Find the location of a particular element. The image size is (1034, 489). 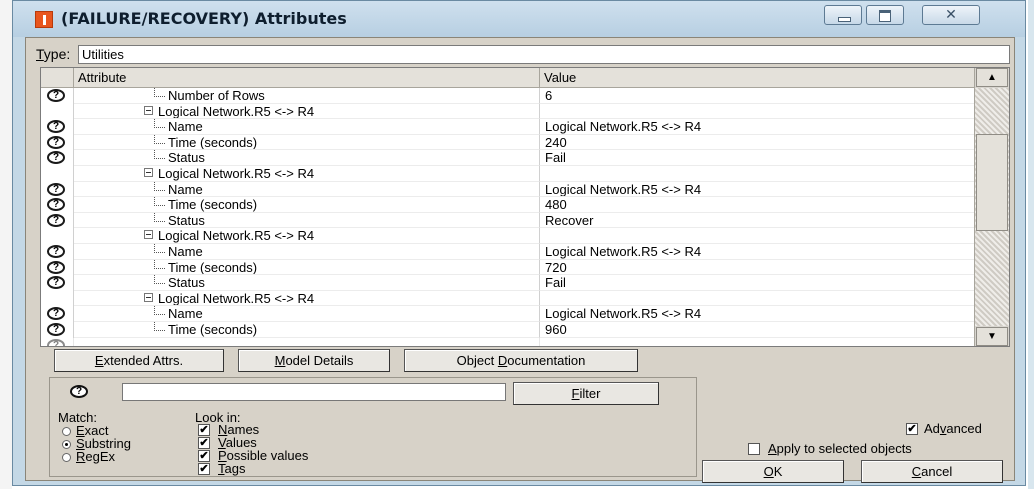

look-in-values-checkbox: ✔ is located at coordinates (204, 443).